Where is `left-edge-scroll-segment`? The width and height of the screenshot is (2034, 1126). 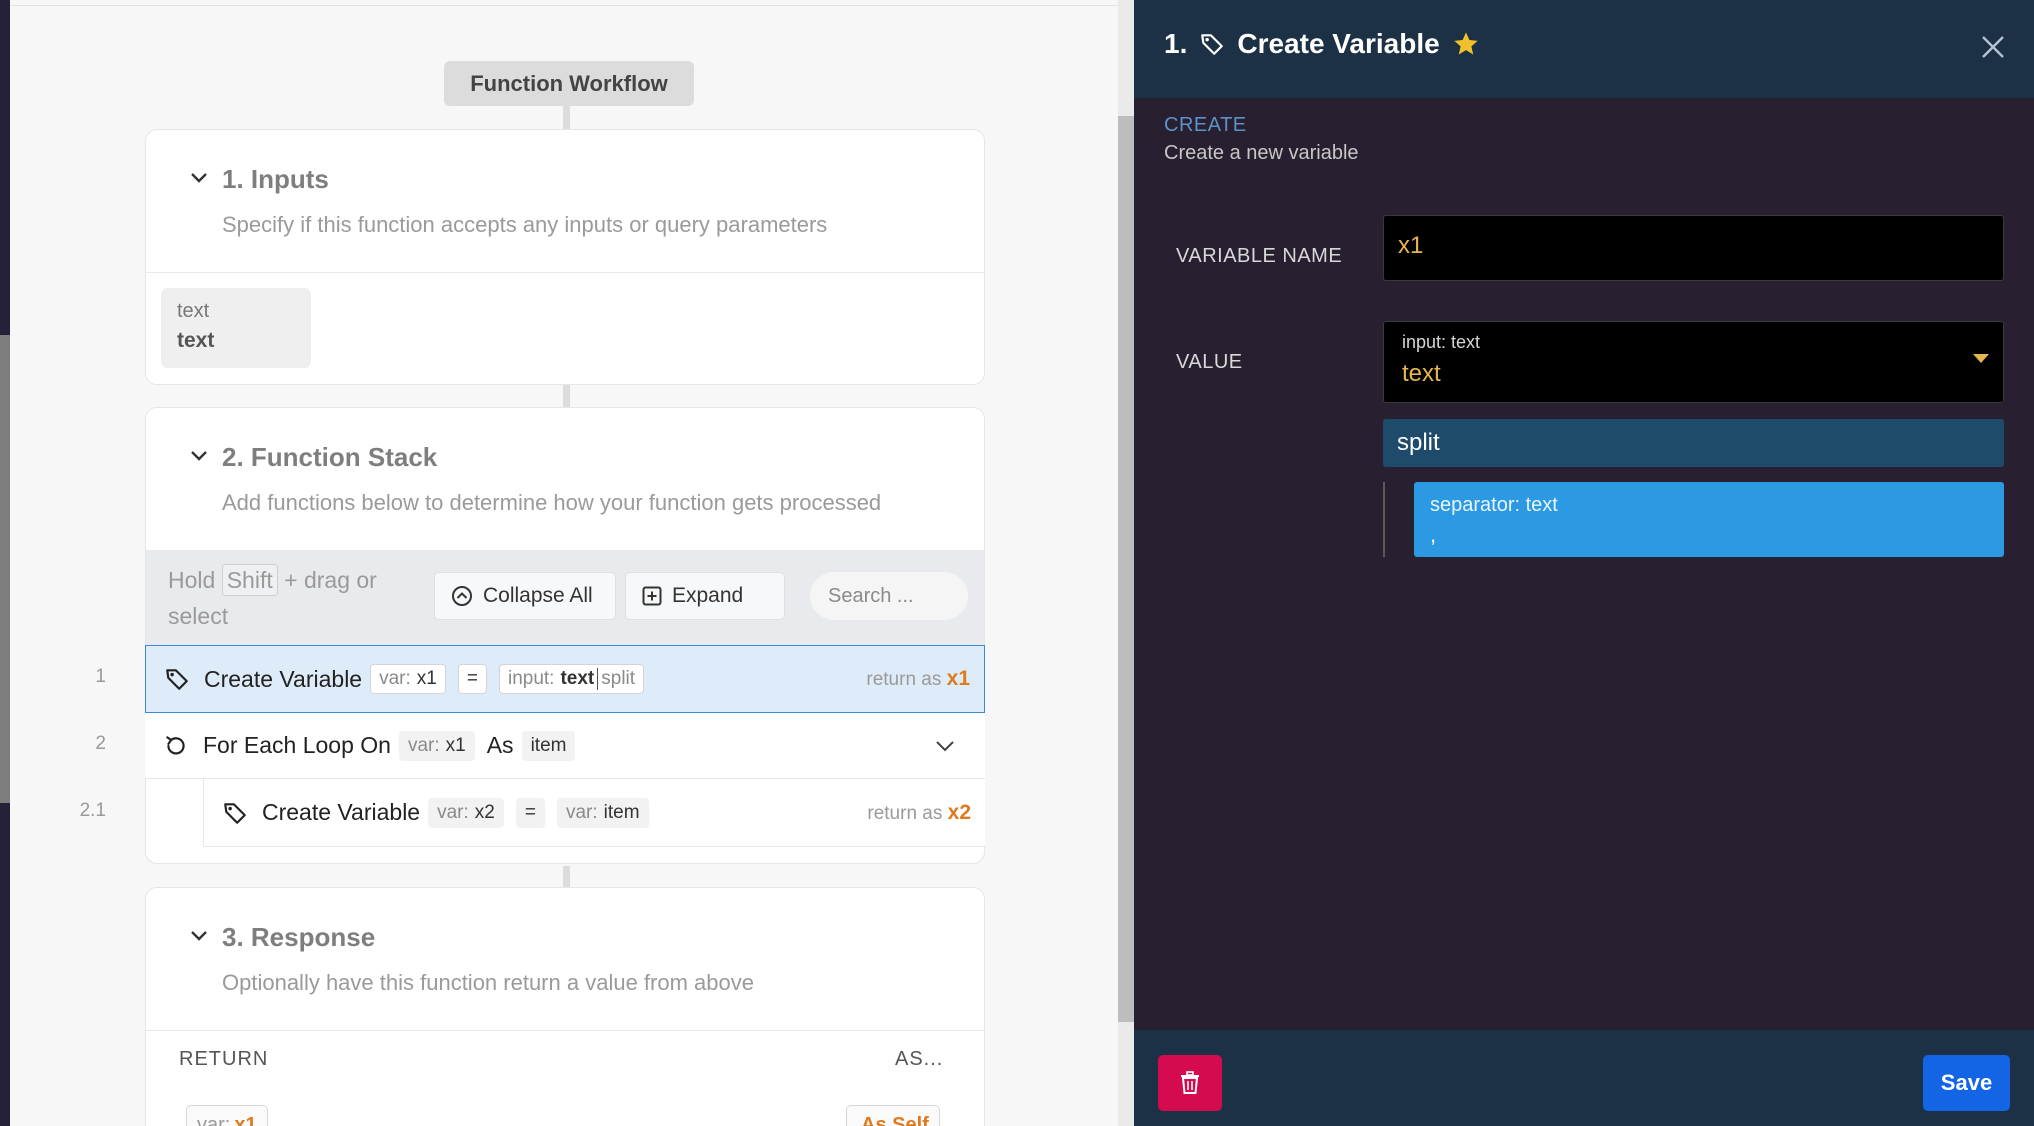
left-edge-scroll-segment is located at coordinates (5, 569).